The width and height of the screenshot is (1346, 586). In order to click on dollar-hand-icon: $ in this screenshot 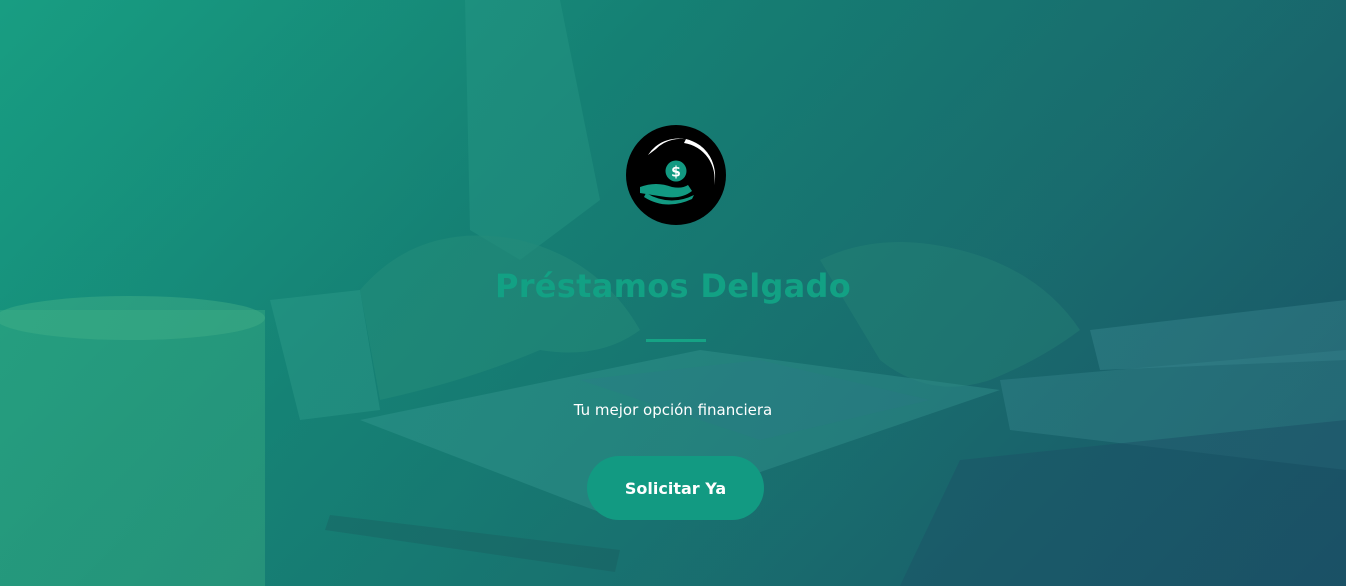, I will do `click(676, 175)`.